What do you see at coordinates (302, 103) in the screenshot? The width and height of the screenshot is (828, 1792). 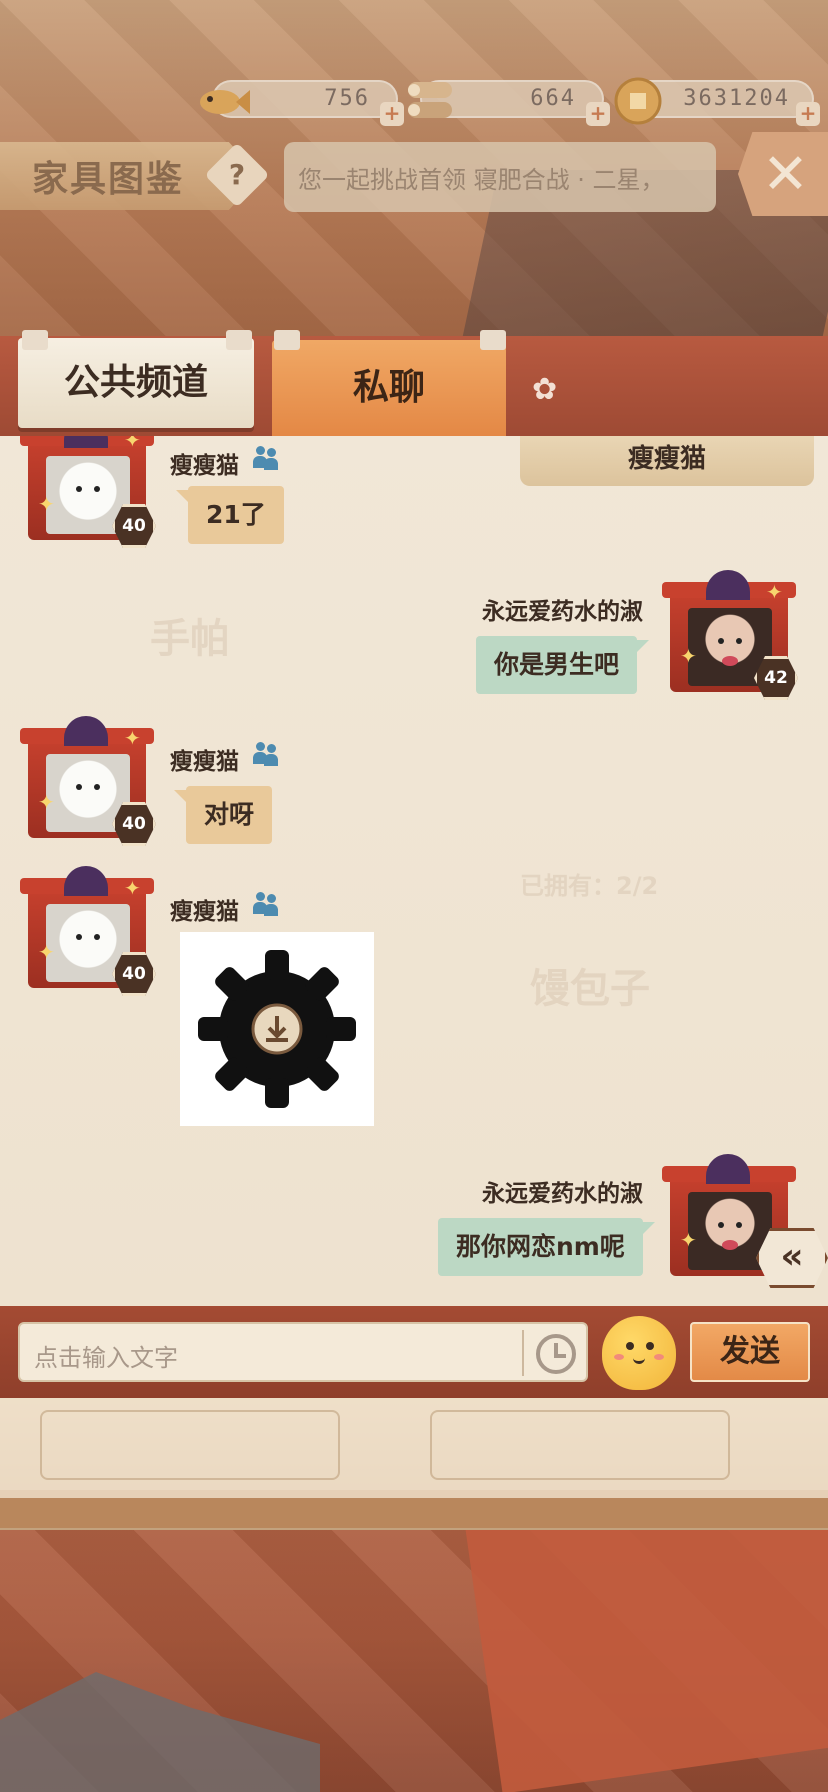 I see `currency-fish: 756 +` at bounding box center [302, 103].